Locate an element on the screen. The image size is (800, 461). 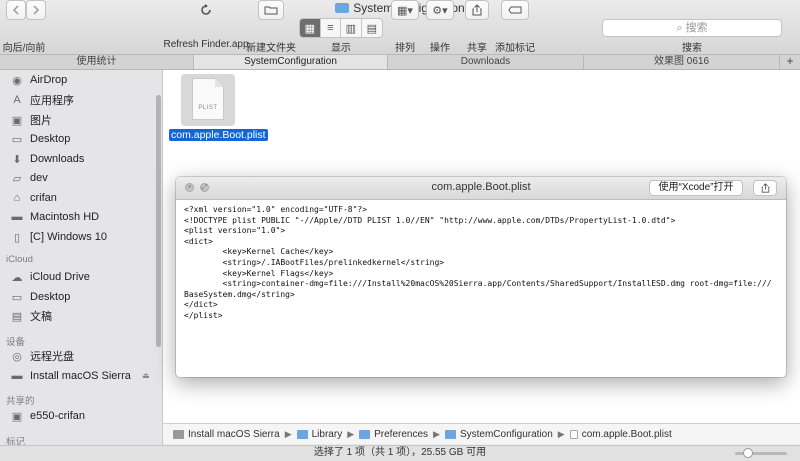
disc-icon: ◎ is located at coordinates (17, 356).